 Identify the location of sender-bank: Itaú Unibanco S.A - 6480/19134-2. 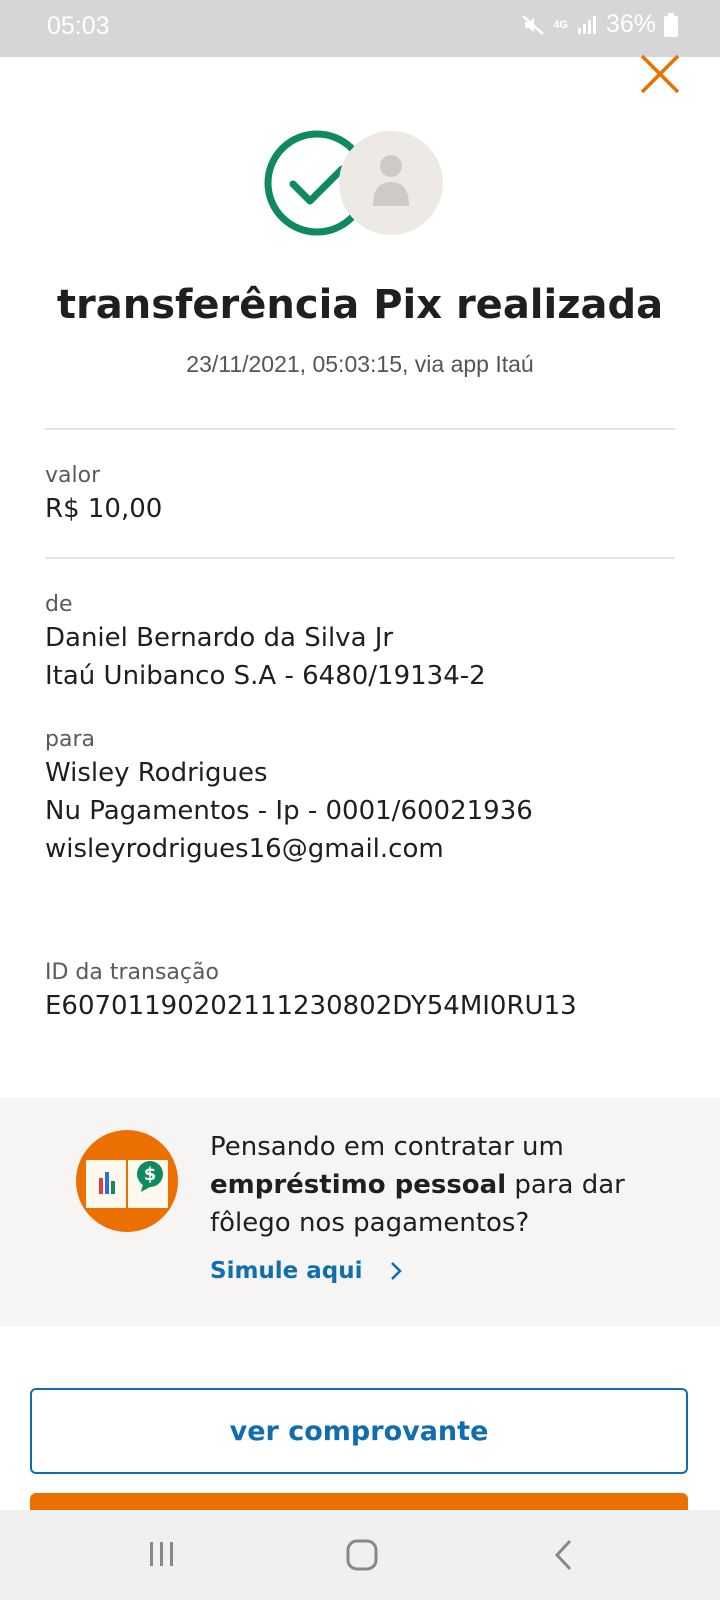
(265, 676).